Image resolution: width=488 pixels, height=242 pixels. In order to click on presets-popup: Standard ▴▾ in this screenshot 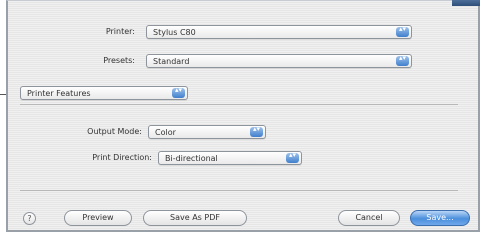, I will do `click(279, 61)`.